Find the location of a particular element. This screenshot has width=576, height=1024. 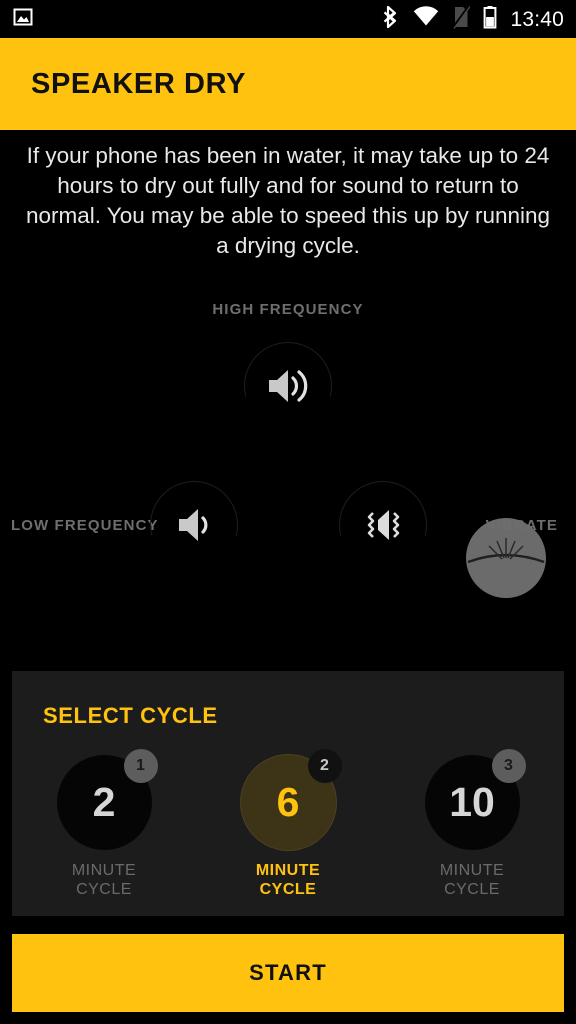

status-bar-left is located at coordinates (23, 19).